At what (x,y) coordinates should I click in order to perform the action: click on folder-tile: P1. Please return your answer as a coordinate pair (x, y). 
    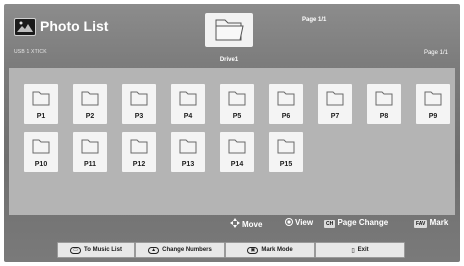
    Looking at the image, I should click on (41, 104).